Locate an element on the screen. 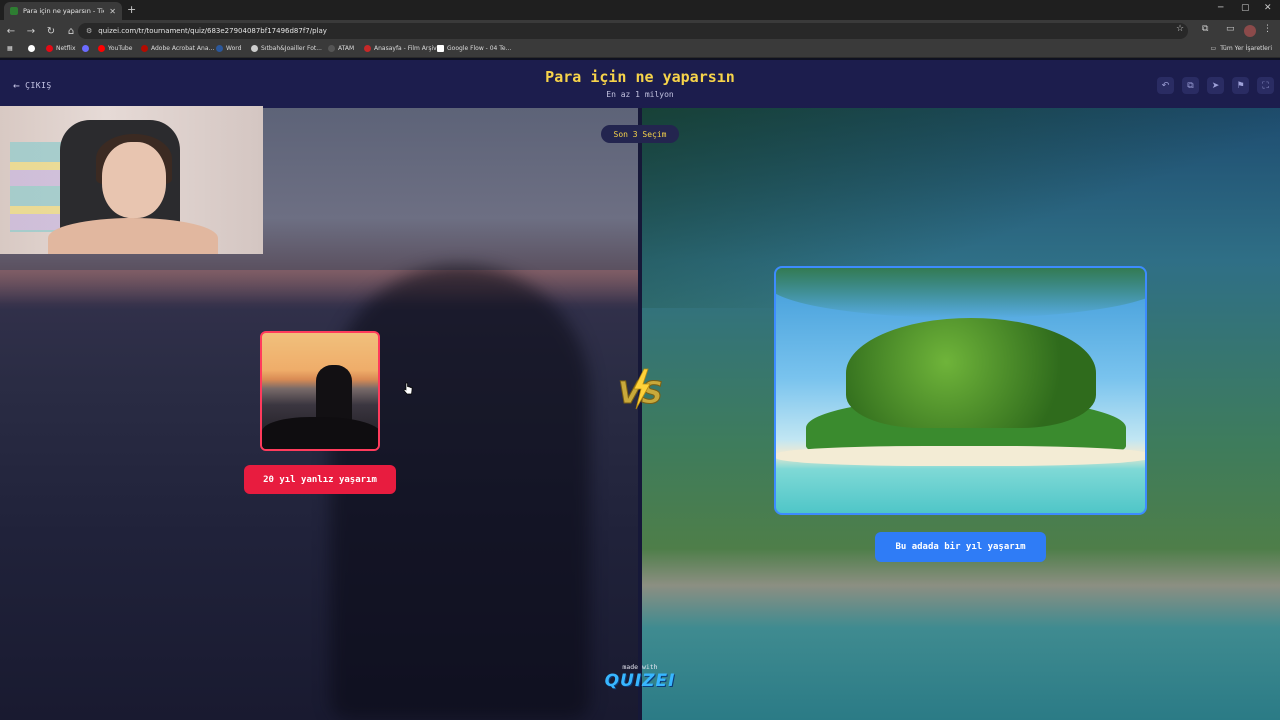  page-subtitle: En az 1 milyon is located at coordinates (640, 94).